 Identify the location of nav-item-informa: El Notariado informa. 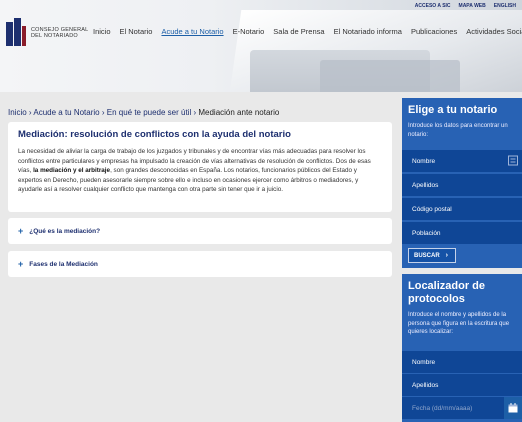
(368, 31).